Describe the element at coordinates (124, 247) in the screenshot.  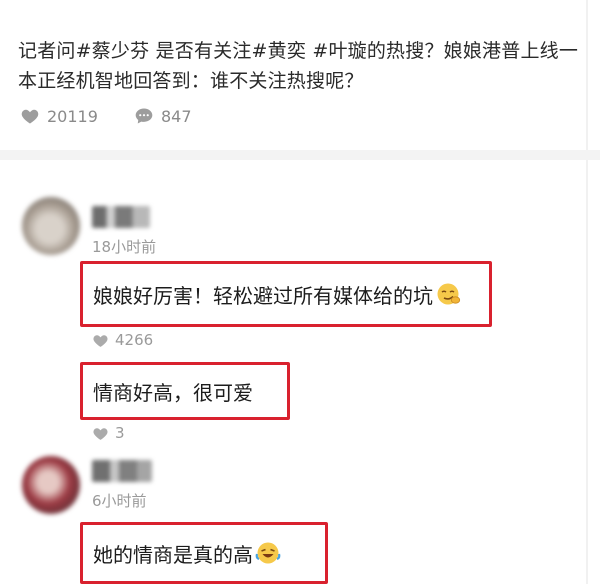
I see `comment-time: 18小时前` at that location.